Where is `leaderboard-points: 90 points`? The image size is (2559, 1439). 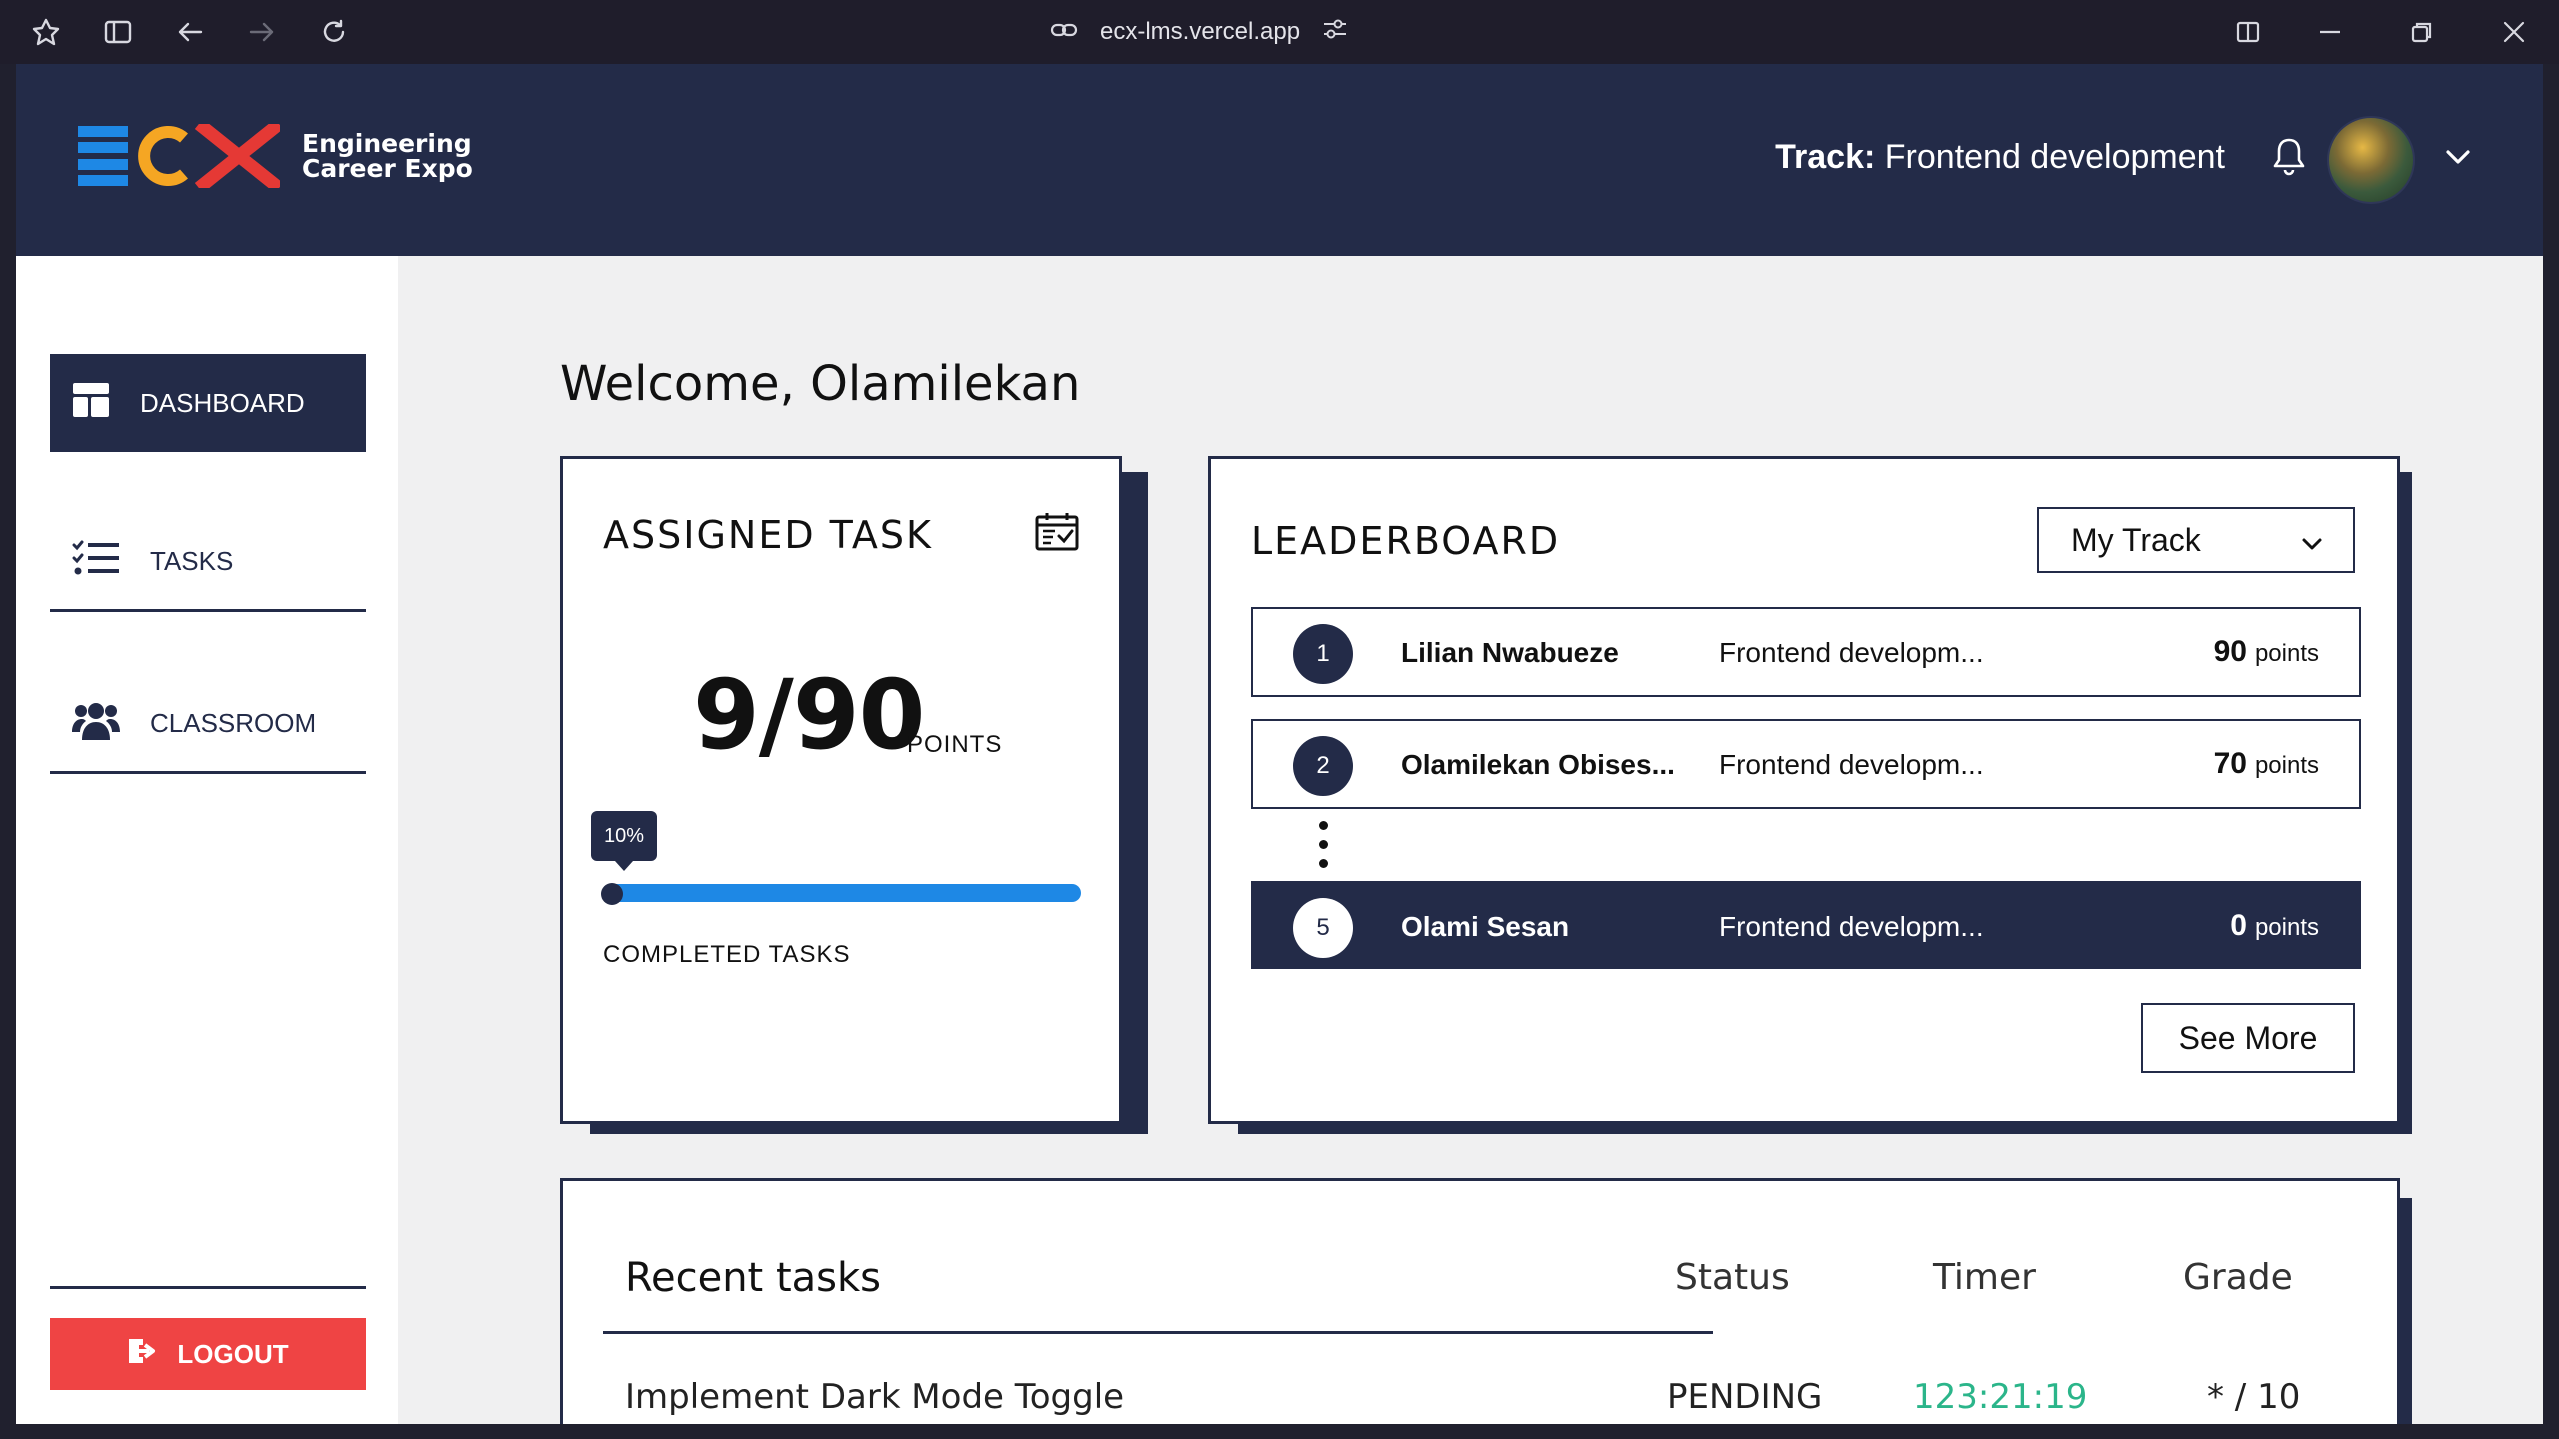 leaderboard-points: 90 points is located at coordinates (2266, 652).